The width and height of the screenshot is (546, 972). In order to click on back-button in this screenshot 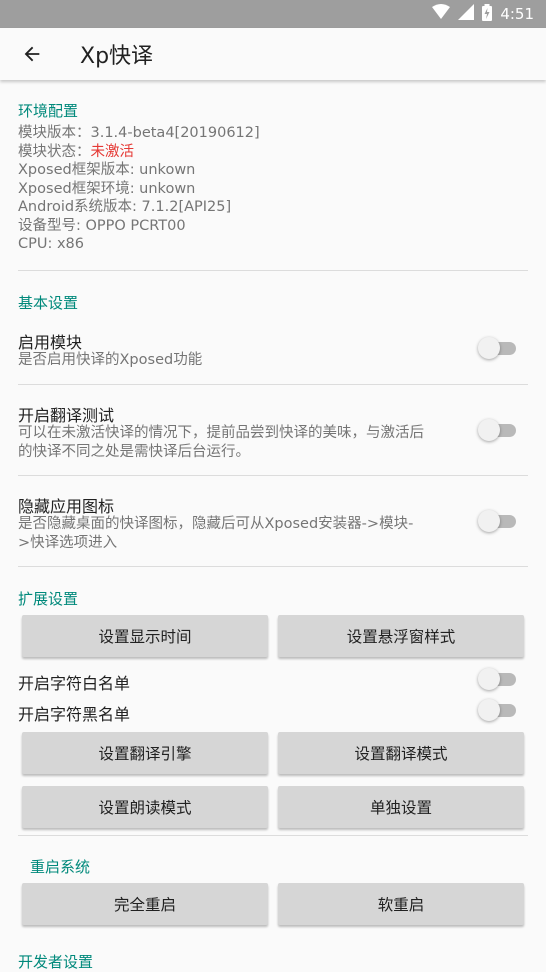, I will do `click(32, 54)`.